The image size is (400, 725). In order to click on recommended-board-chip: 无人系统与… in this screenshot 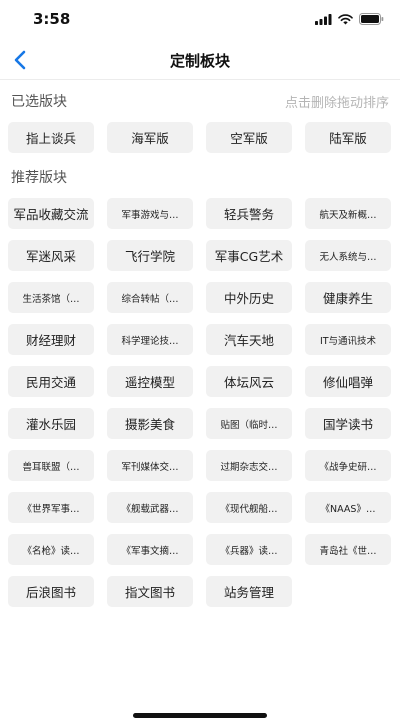, I will do `click(348, 255)`.